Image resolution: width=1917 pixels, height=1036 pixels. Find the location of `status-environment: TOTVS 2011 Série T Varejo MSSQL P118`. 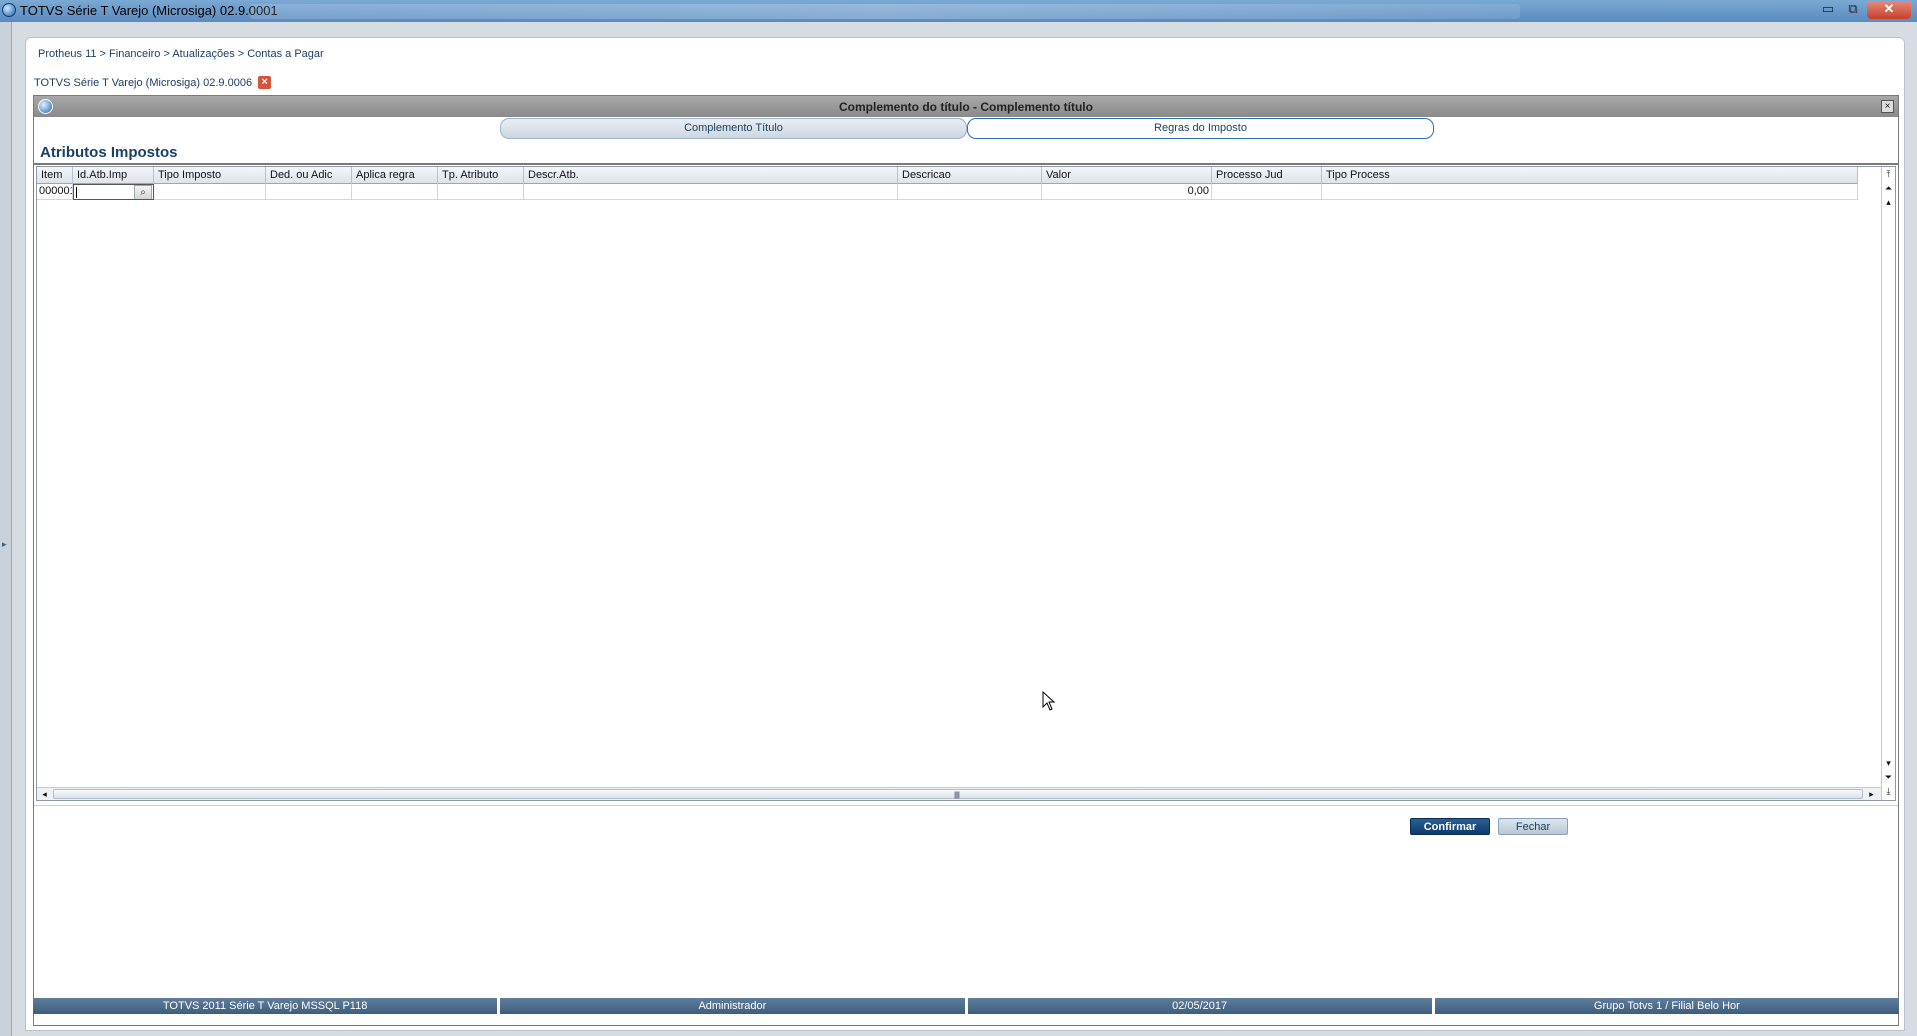

status-environment: TOTVS 2011 Série T Varejo MSSQL P118 is located at coordinates (265, 1006).